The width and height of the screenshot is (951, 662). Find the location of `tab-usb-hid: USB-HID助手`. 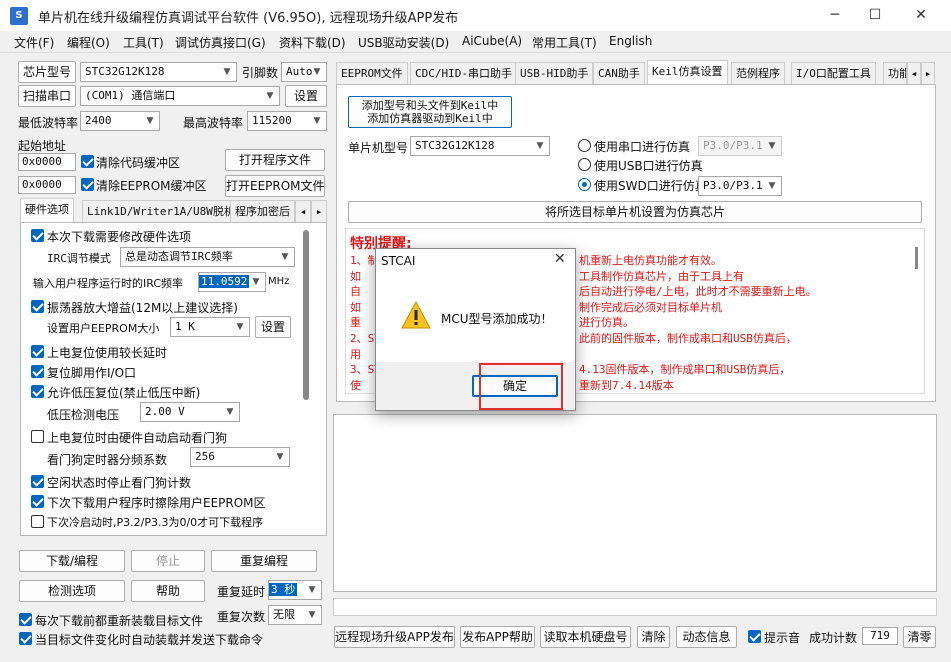

tab-usb-hid: USB-HID助手 is located at coordinates (554, 73).